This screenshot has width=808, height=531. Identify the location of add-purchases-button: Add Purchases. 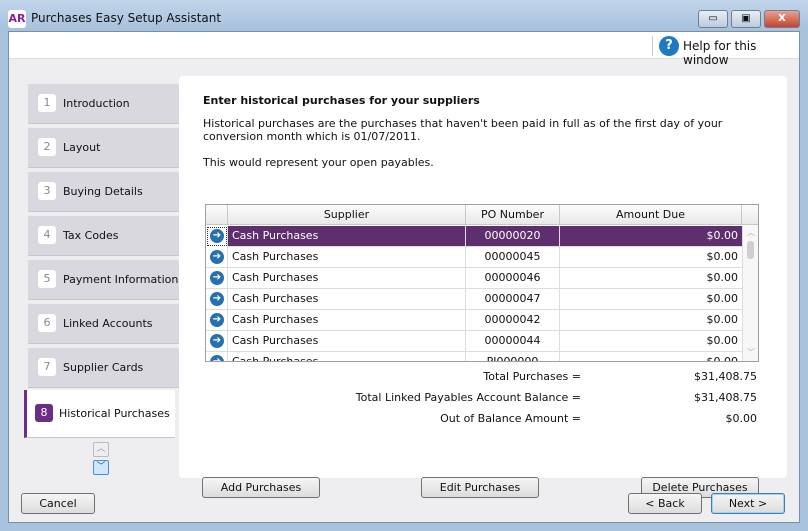
(261, 487).